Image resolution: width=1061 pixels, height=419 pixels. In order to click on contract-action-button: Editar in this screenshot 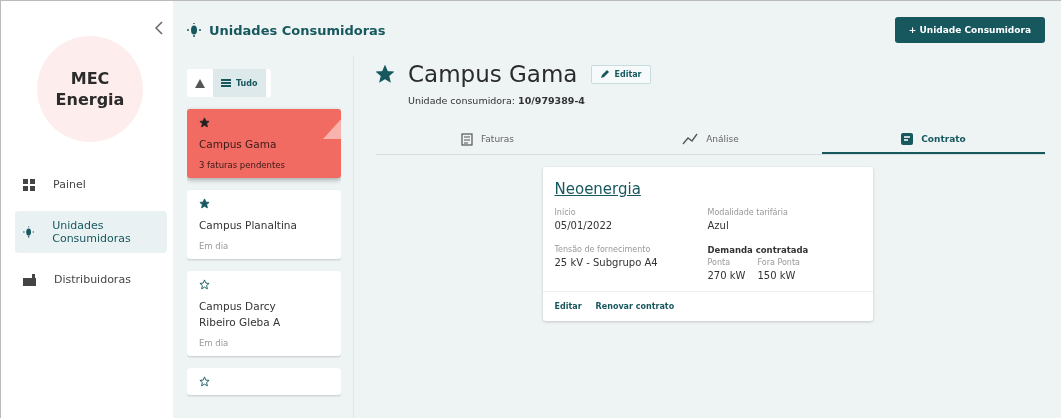, I will do `click(568, 306)`.